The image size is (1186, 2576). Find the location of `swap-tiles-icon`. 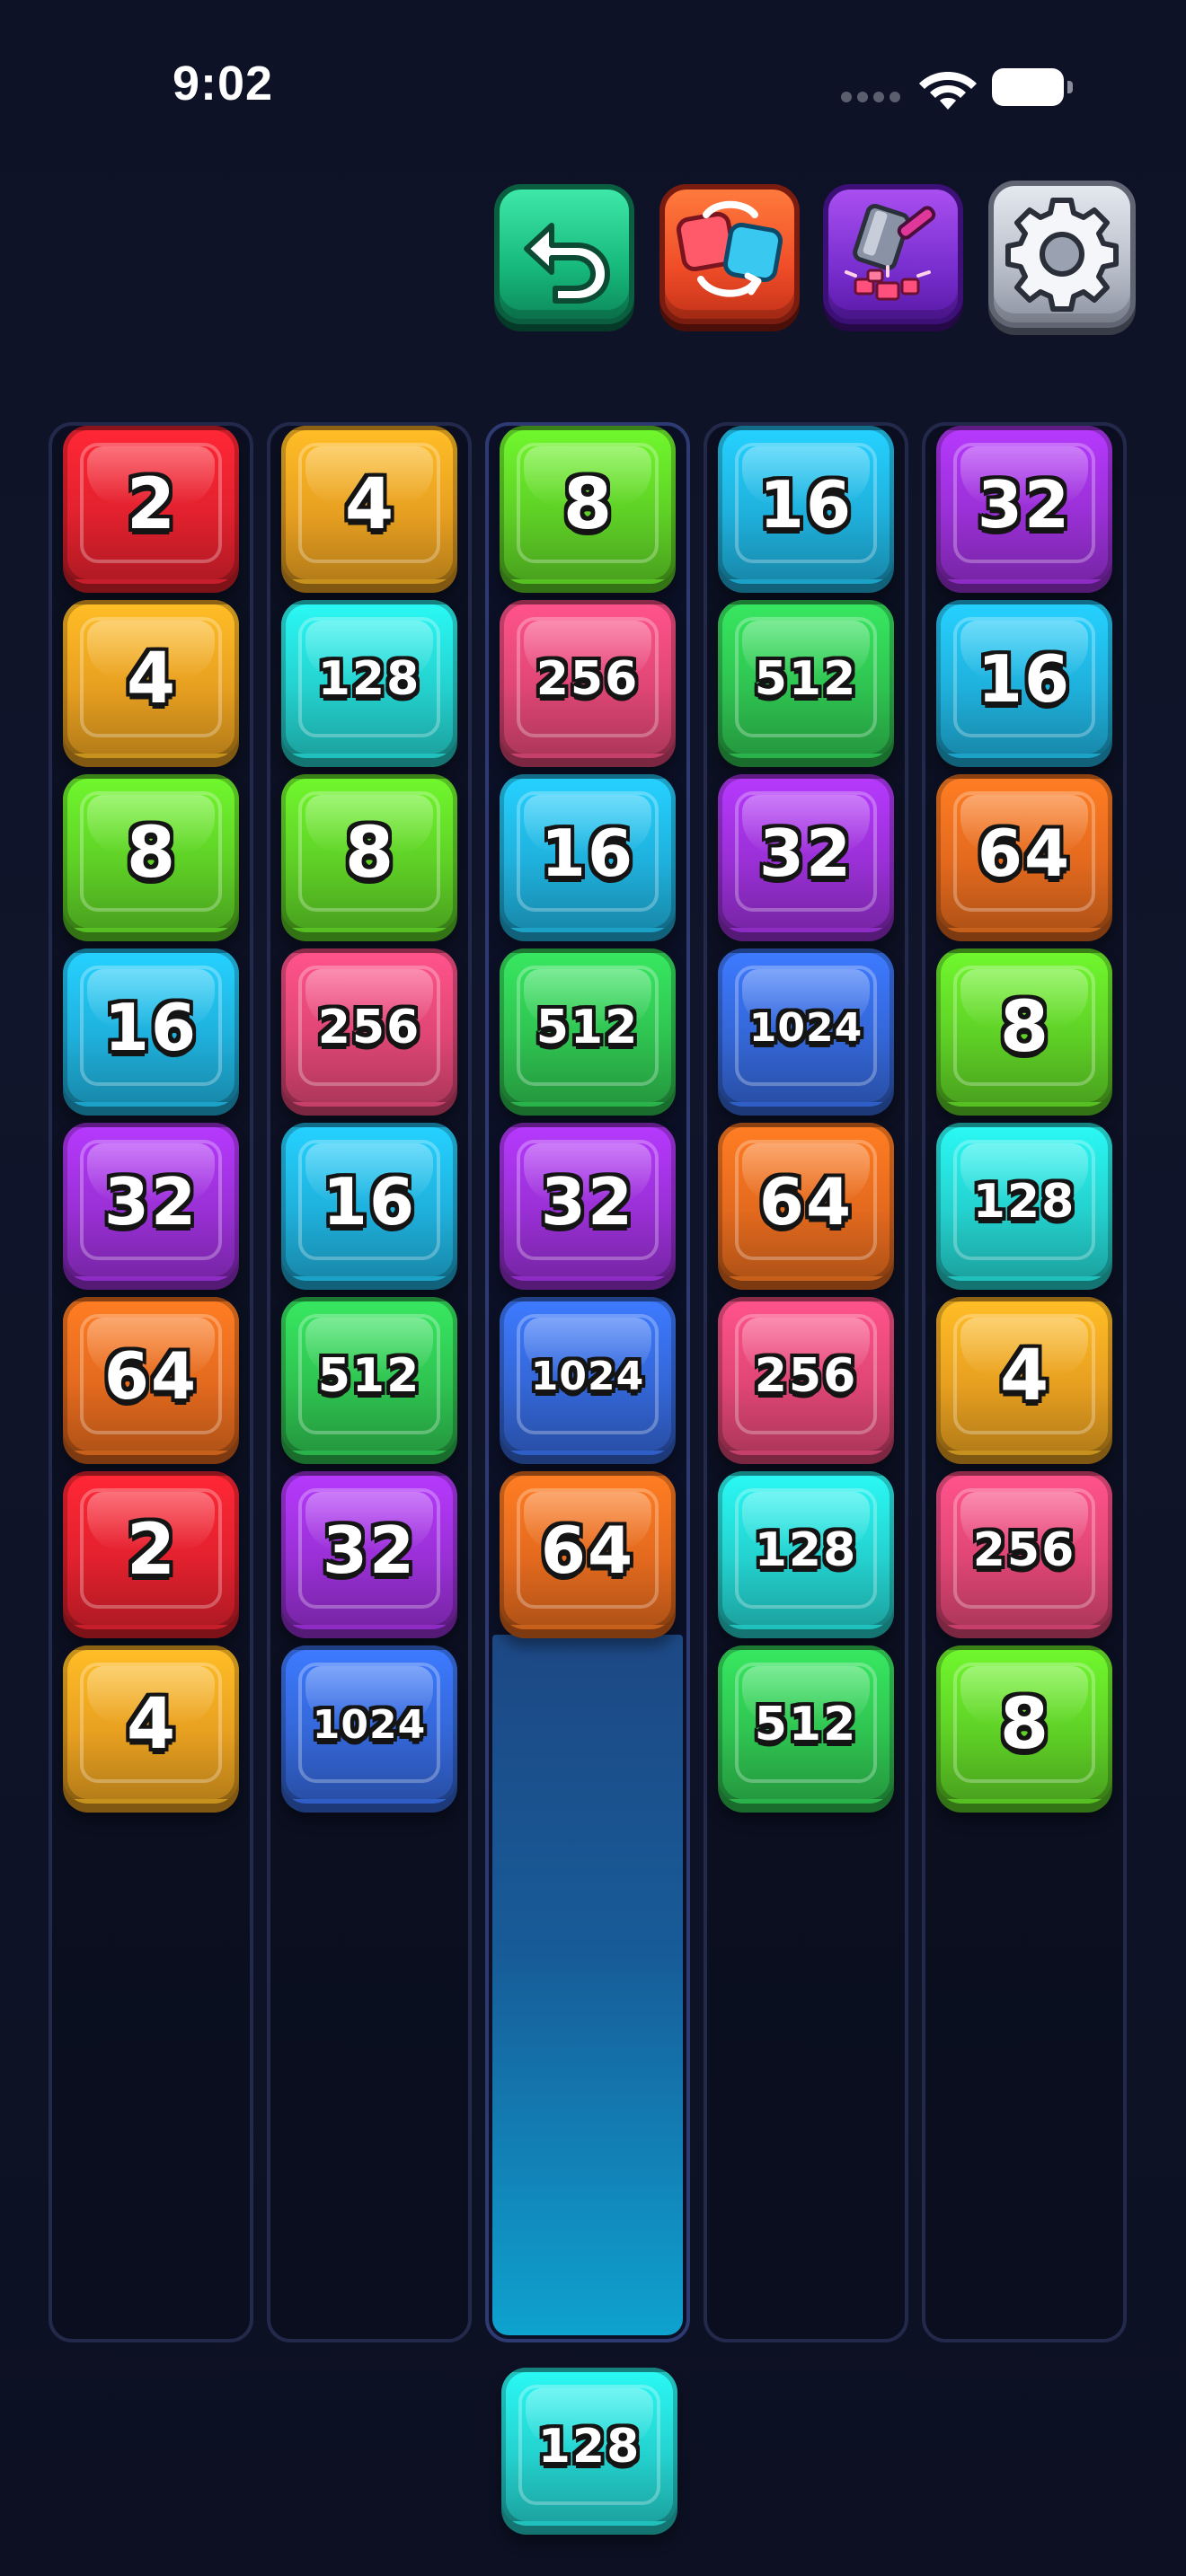

swap-tiles-icon is located at coordinates (729, 248).